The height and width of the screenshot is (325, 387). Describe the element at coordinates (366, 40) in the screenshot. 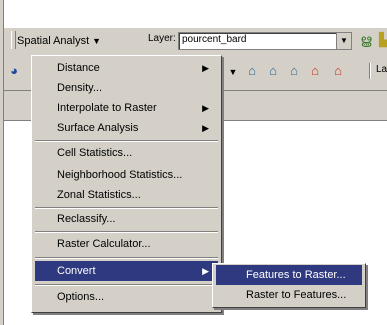

I see `contour-tool-icon: ൠ` at that location.